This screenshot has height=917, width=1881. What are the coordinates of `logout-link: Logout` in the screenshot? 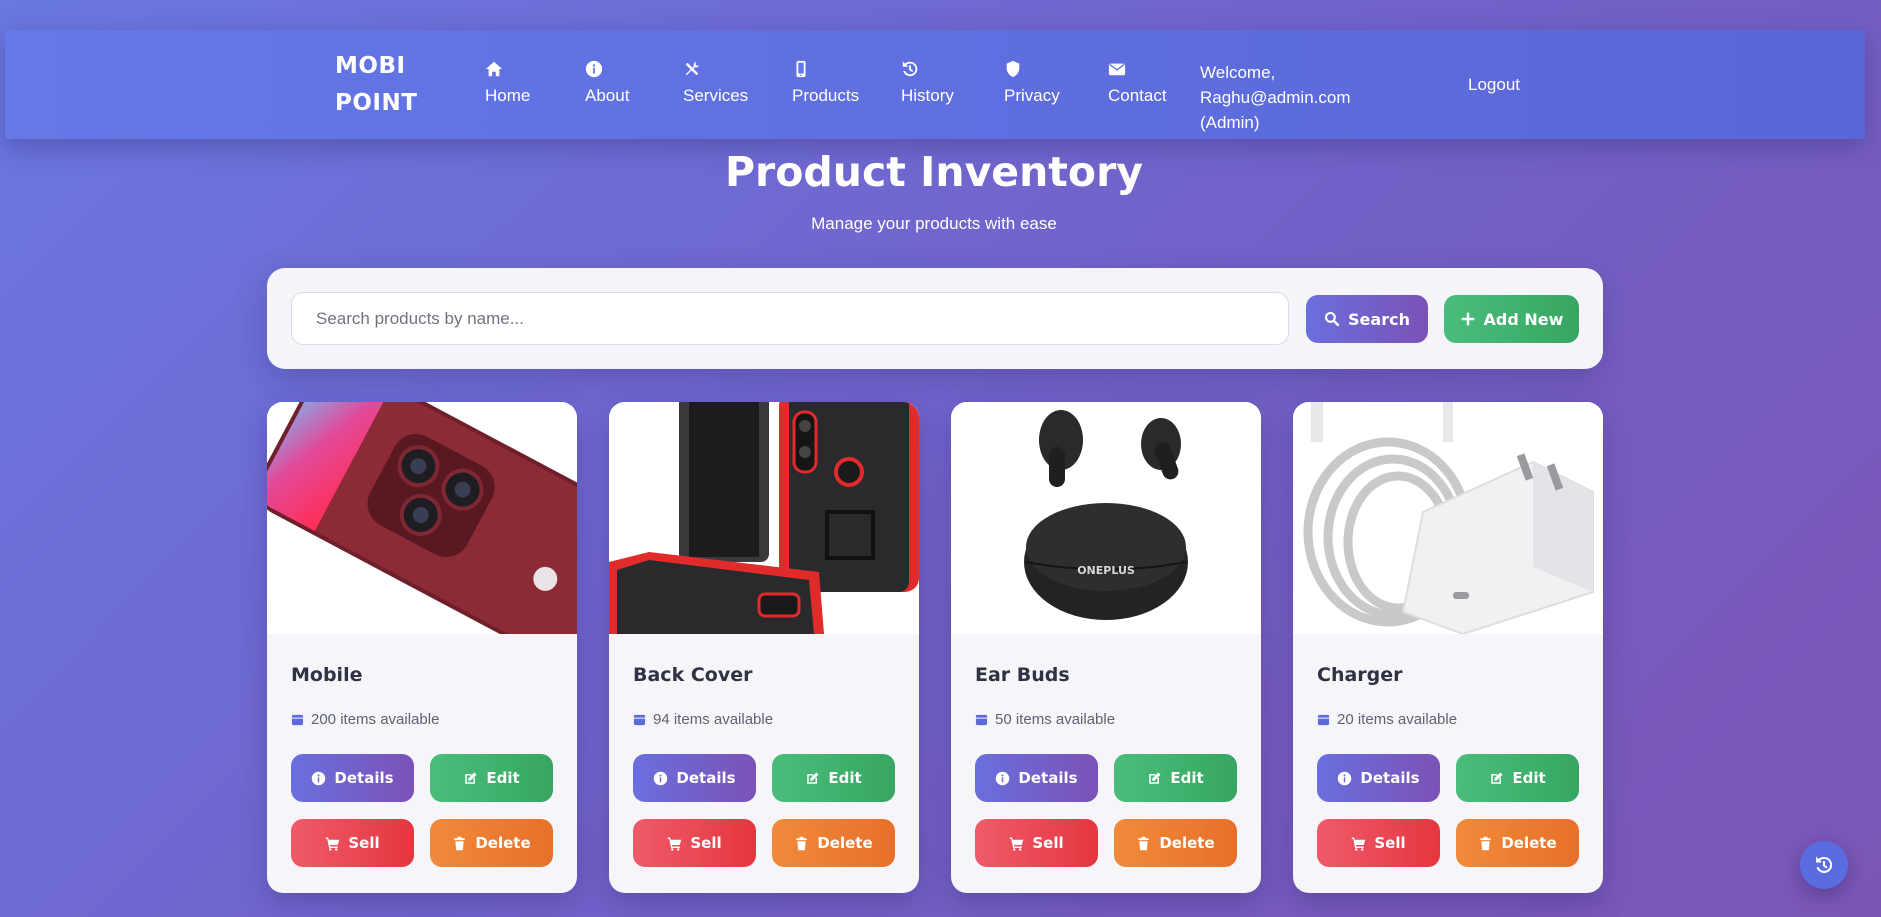 It's located at (1494, 85).